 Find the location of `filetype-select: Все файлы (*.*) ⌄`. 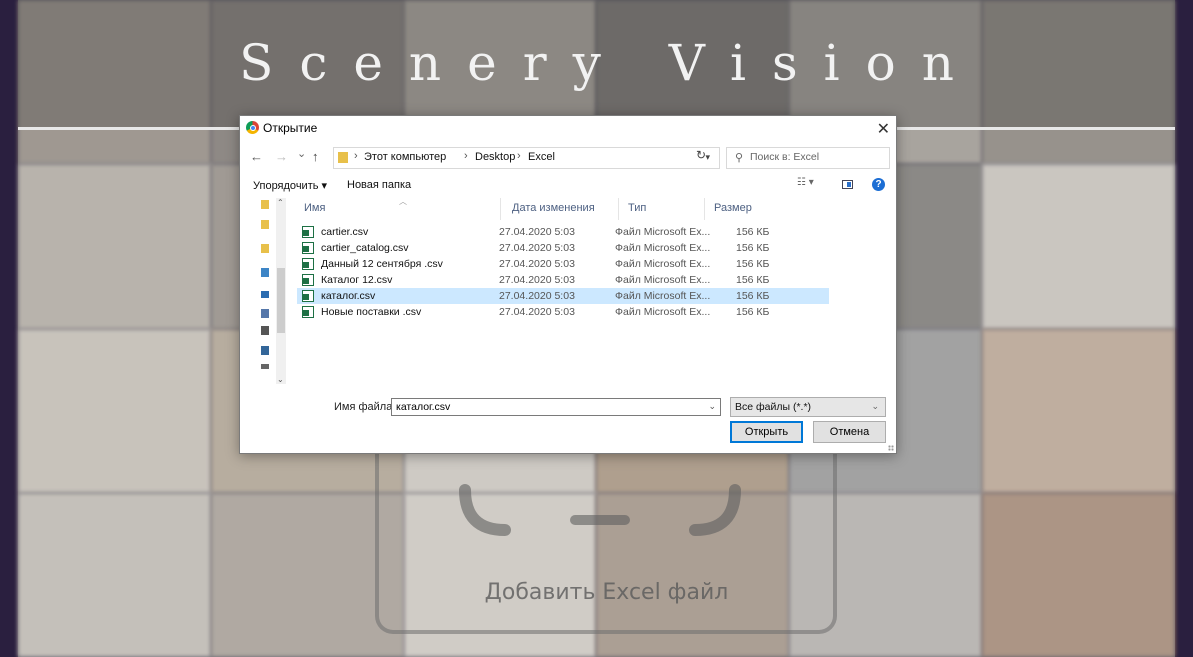

filetype-select: Все файлы (*.*) ⌄ is located at coordinates (808, 407).